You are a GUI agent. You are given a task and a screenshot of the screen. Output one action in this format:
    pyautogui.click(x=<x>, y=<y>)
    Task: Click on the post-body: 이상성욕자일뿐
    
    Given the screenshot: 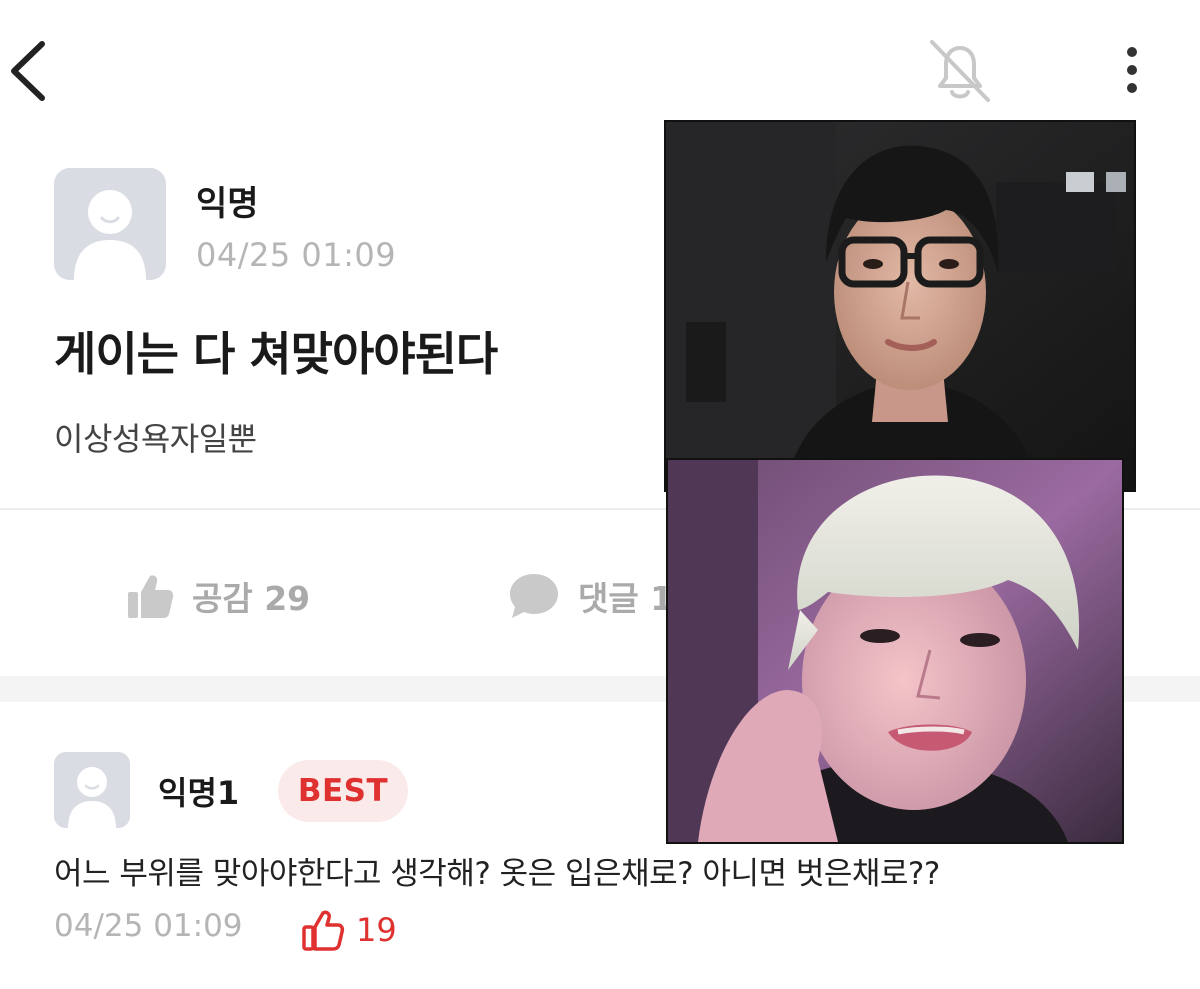 What is the action you would take?
    pyautogui.click(x=155, y=439)
    